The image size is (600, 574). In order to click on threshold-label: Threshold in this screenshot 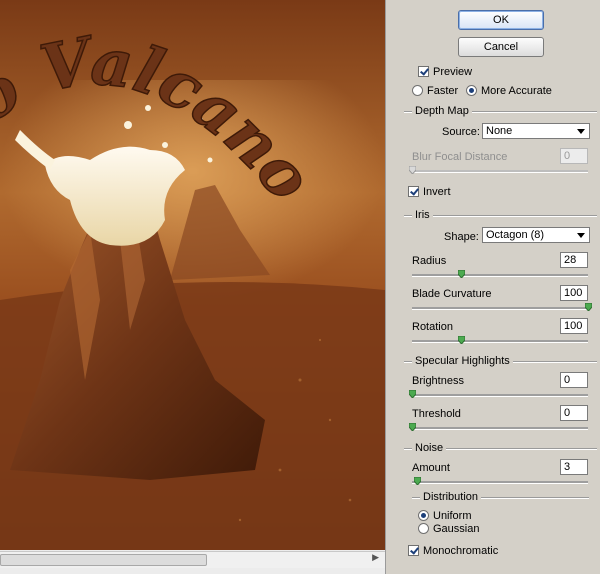, I will do `click(436, 414)`.